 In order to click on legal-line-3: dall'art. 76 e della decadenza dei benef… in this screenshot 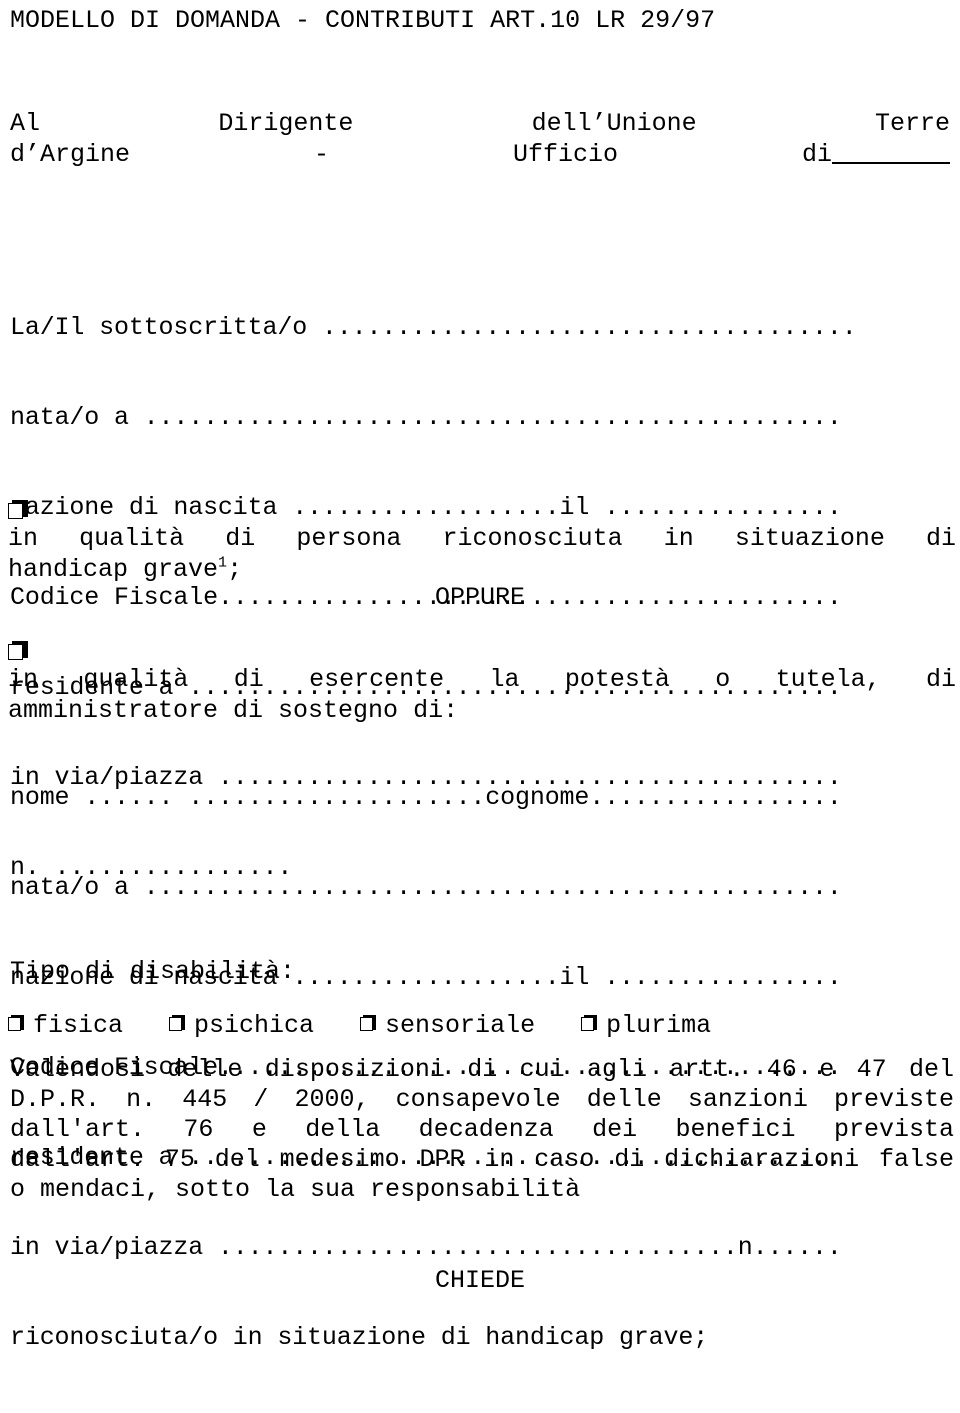, I will do `click(482, 1129)`.